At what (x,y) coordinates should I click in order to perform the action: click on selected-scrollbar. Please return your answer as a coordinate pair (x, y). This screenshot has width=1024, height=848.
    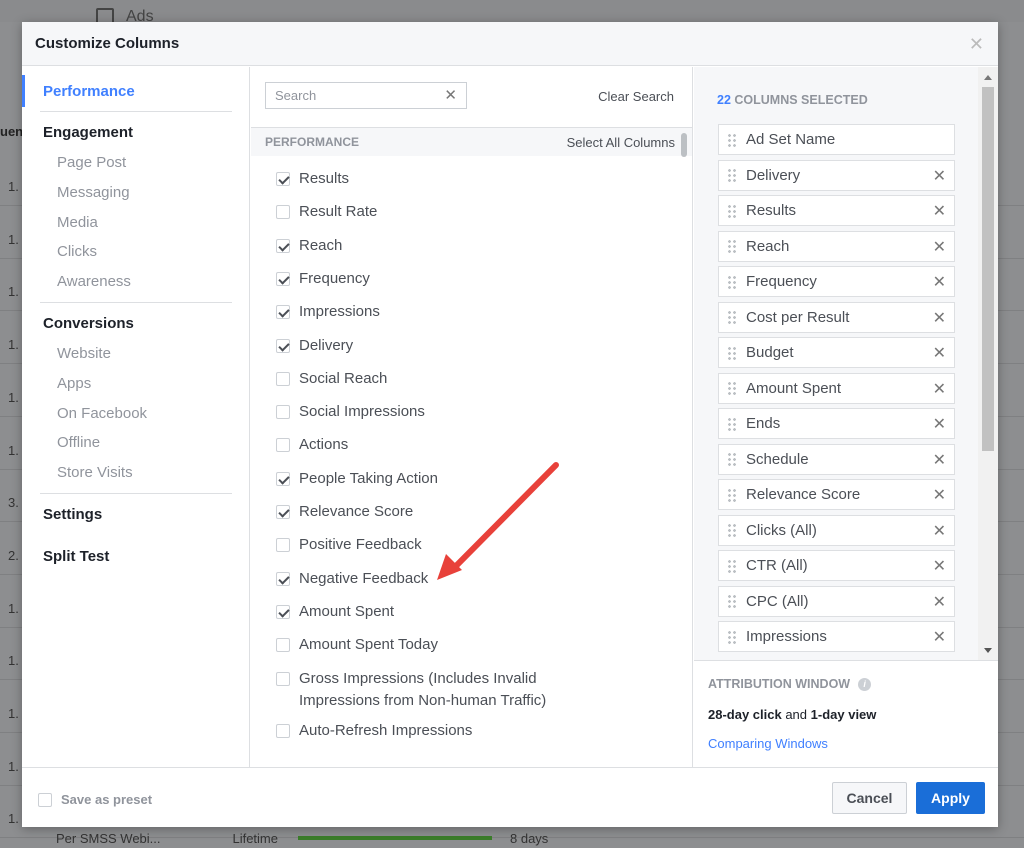
    Looking at the image, I should click on (988, 363).